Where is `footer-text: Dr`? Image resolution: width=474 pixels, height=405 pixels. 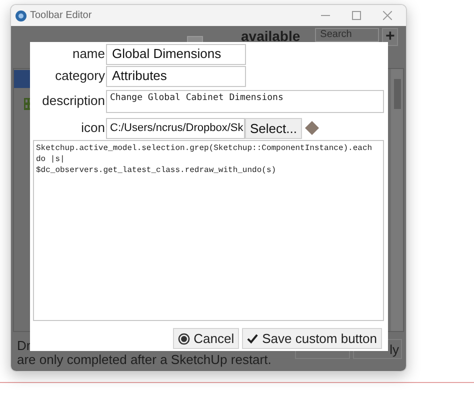 footer-text: Dr is located at coordinates (24, 346).